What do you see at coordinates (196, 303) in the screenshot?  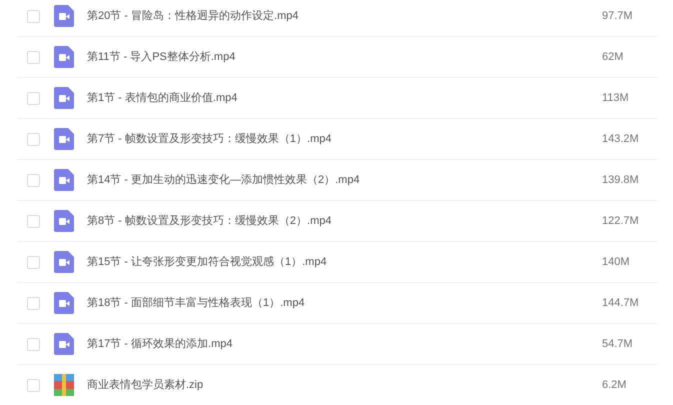 I see `file-name: 第18节 - 面部细节丰富与性格表现（1）.mp4` at bounding box center [196, 303].